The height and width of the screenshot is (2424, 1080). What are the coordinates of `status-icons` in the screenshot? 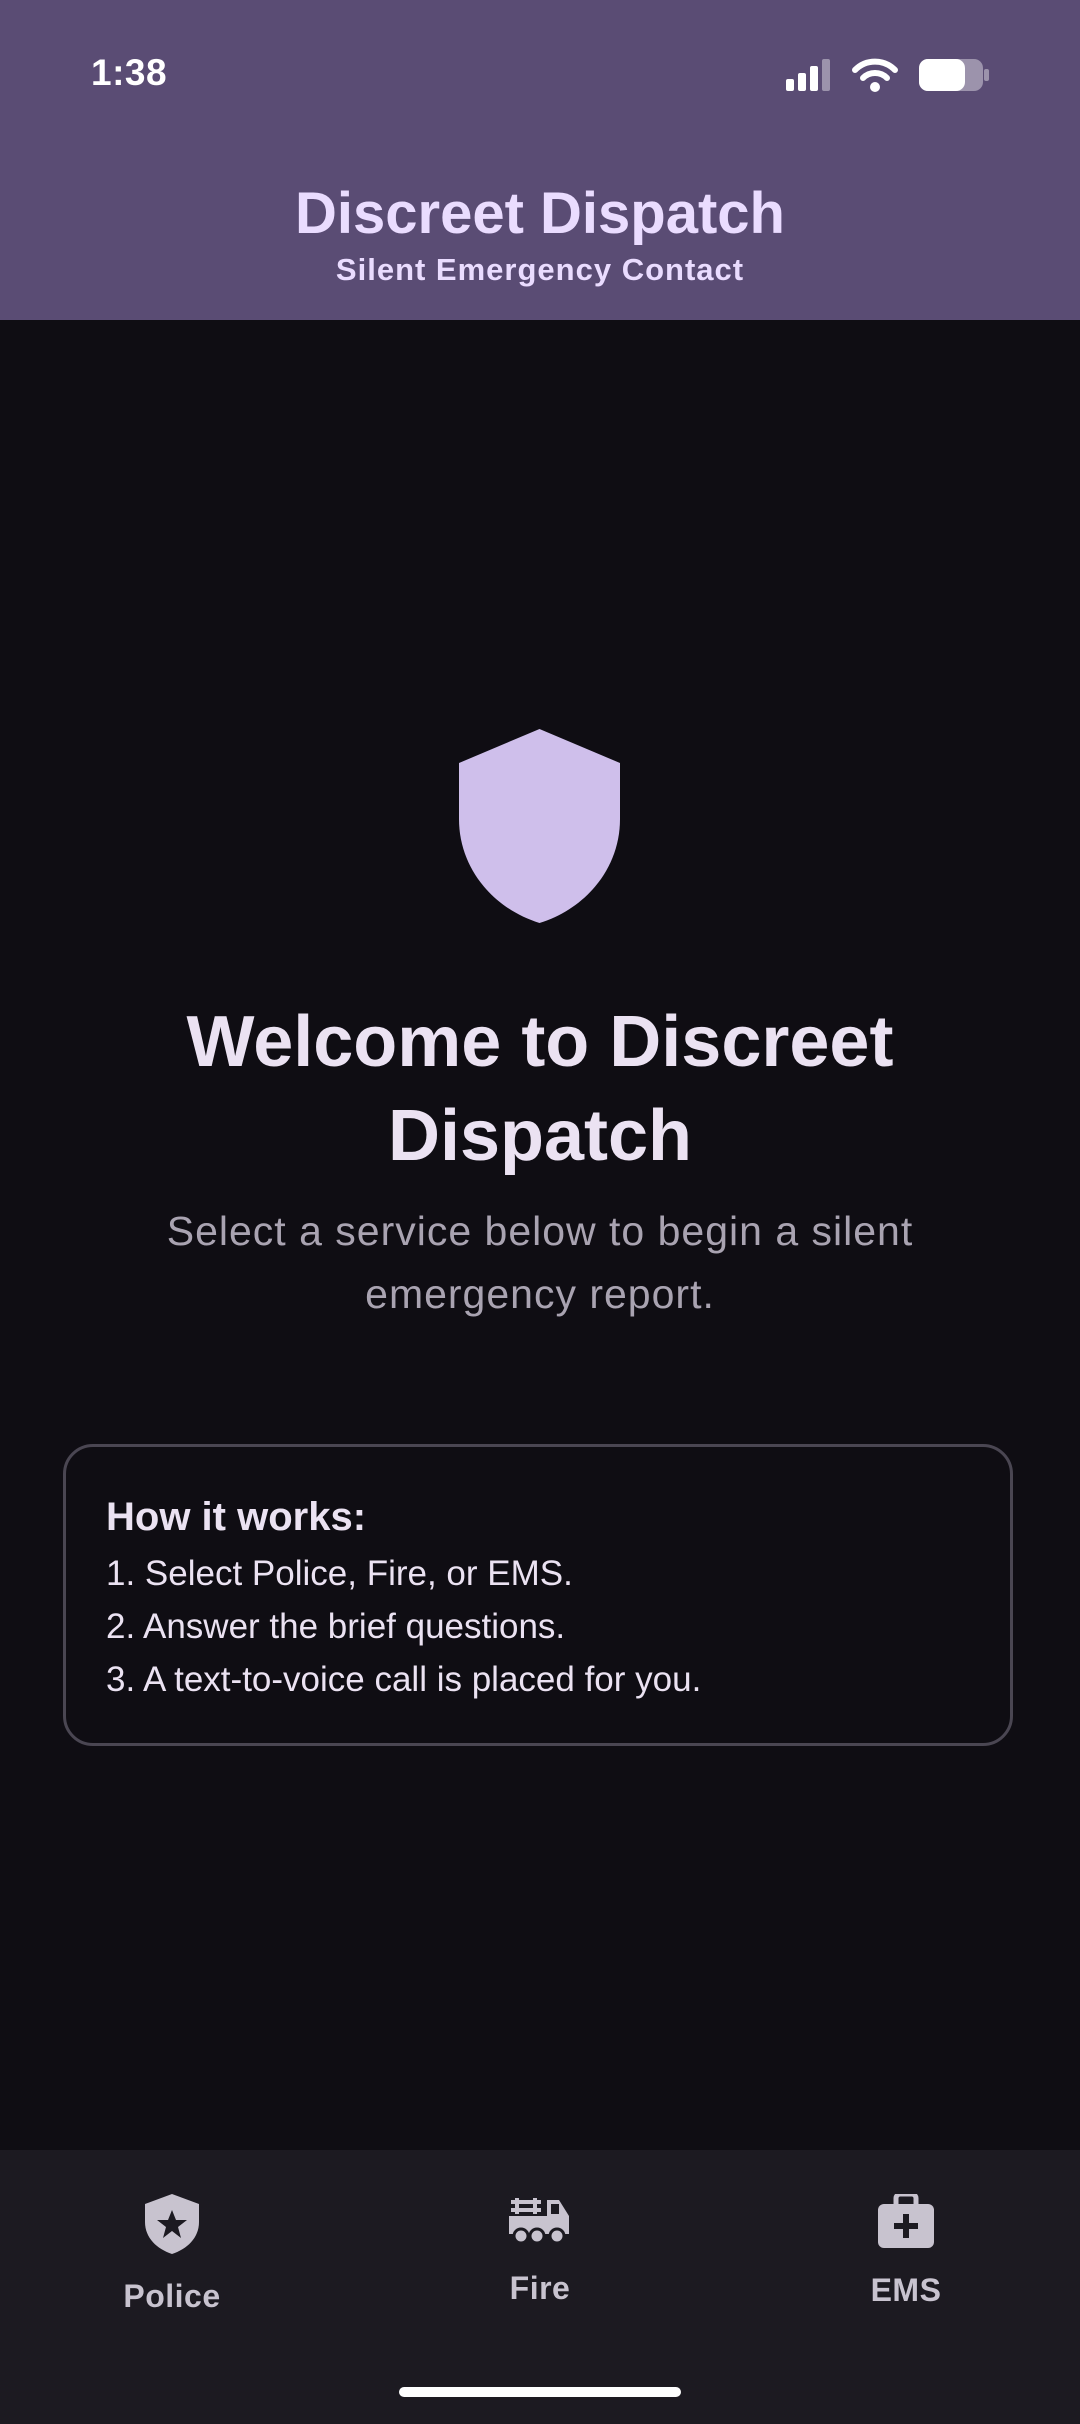 It's located at (888, 75).